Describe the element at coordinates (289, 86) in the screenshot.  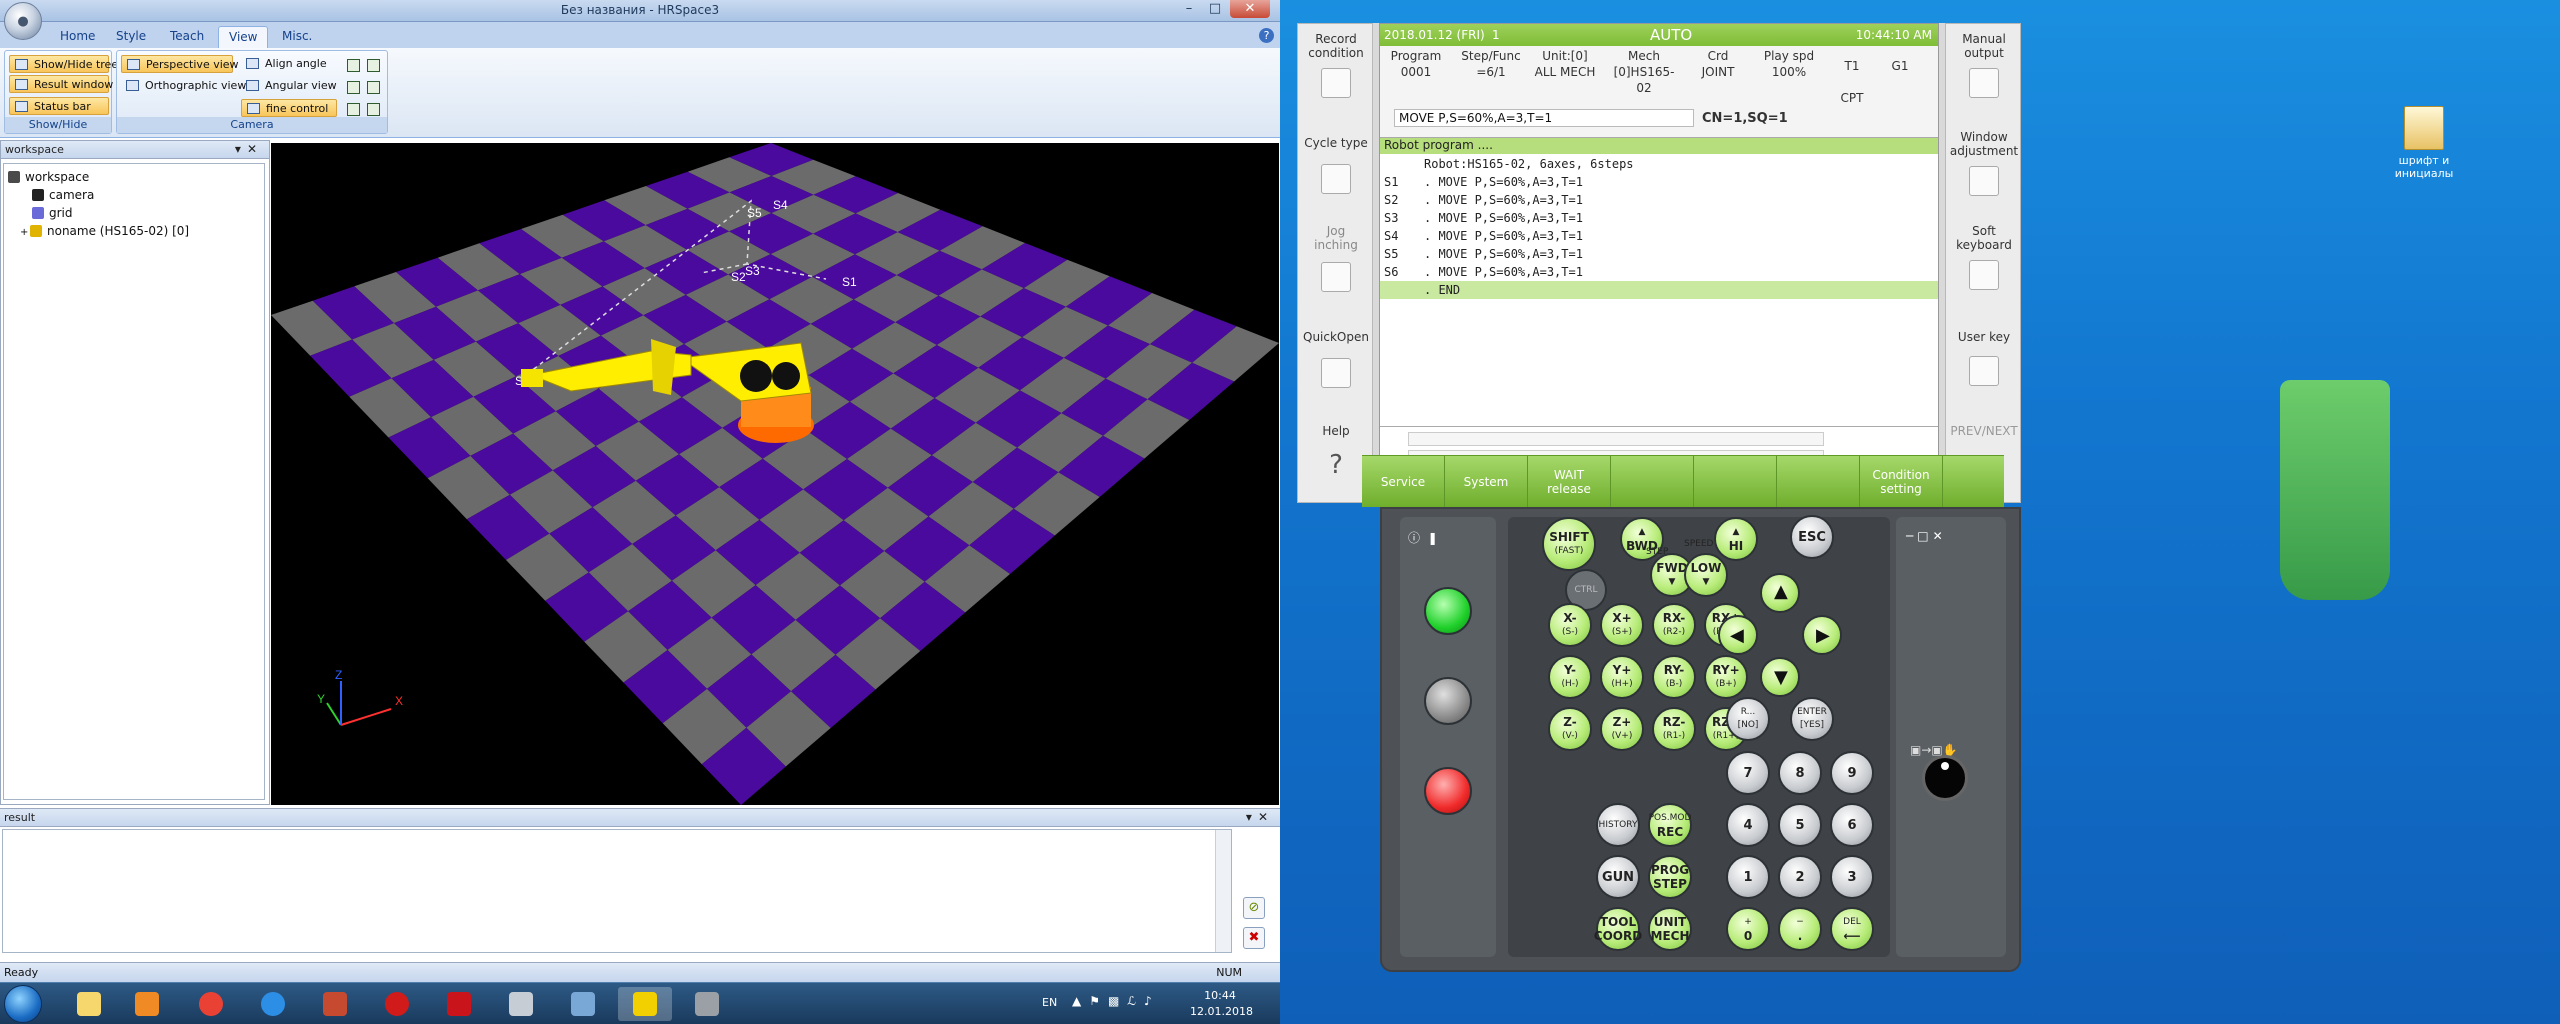
I see `angular-view-button: Angular view` at that location.